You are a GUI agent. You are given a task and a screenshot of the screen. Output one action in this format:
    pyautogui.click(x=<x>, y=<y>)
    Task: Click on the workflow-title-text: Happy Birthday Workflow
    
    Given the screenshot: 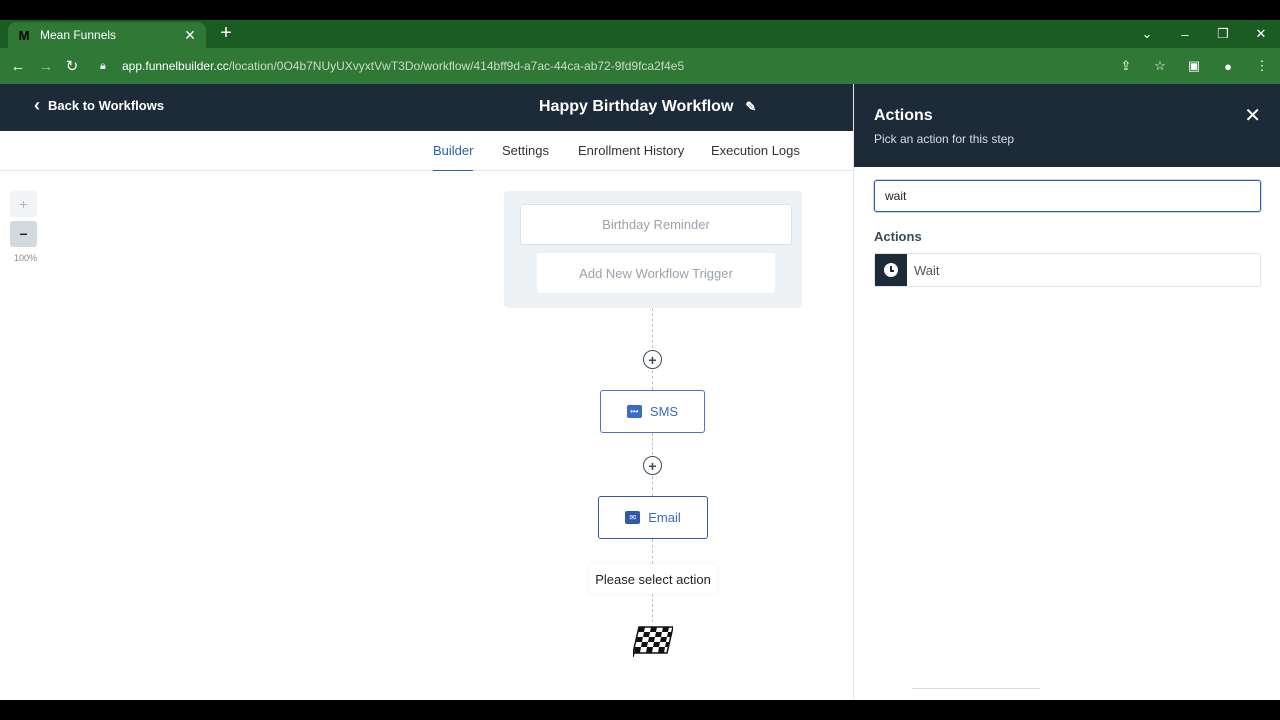 What is the action you would take?
    pyautogui.click(x=636, y=106)
    